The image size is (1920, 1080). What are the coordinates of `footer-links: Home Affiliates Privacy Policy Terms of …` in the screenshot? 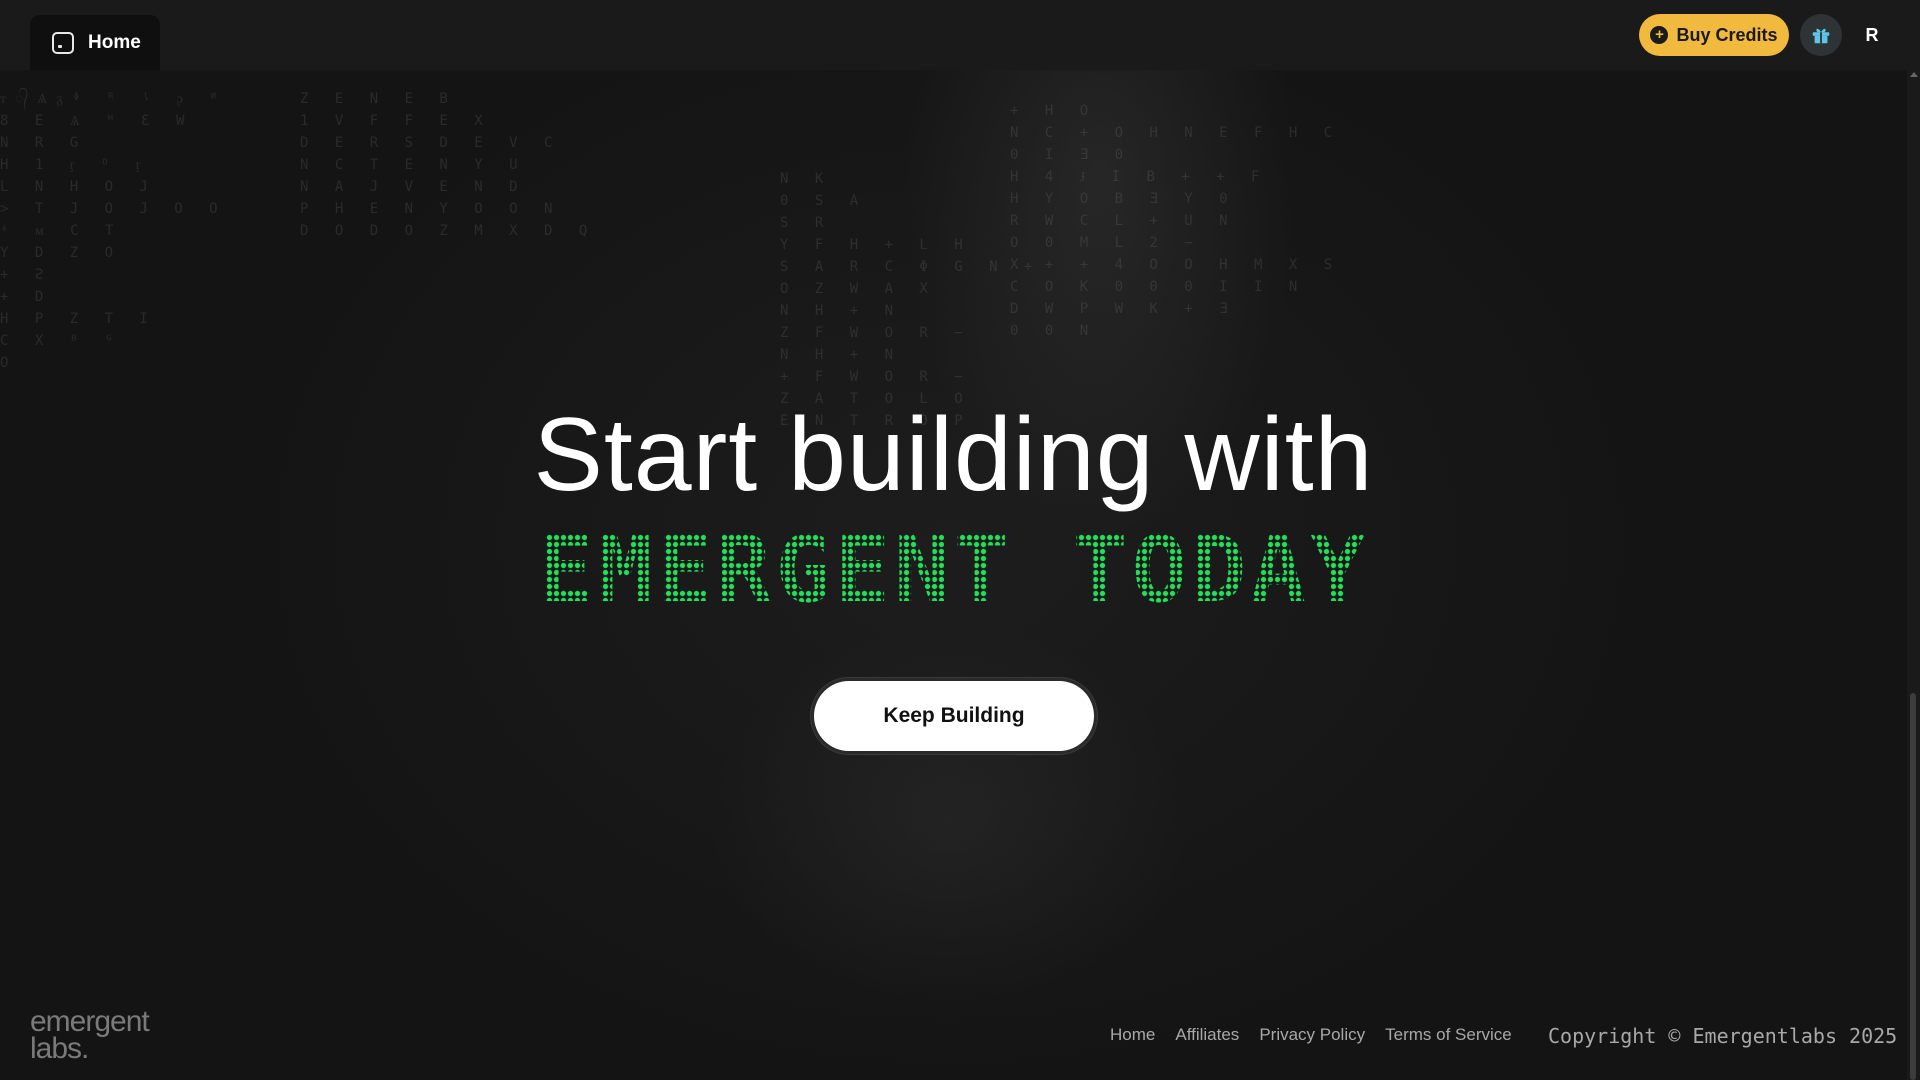 It's located at (1311, 1035).